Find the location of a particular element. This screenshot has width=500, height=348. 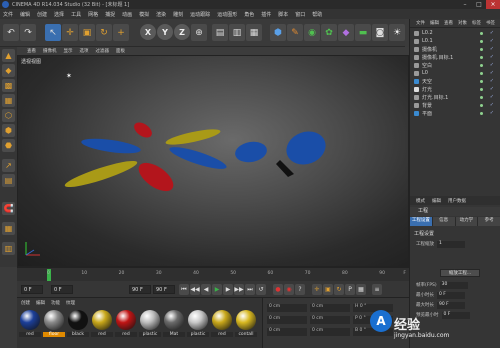

grid-icon: ▥ is located at coordinates (8, 248).